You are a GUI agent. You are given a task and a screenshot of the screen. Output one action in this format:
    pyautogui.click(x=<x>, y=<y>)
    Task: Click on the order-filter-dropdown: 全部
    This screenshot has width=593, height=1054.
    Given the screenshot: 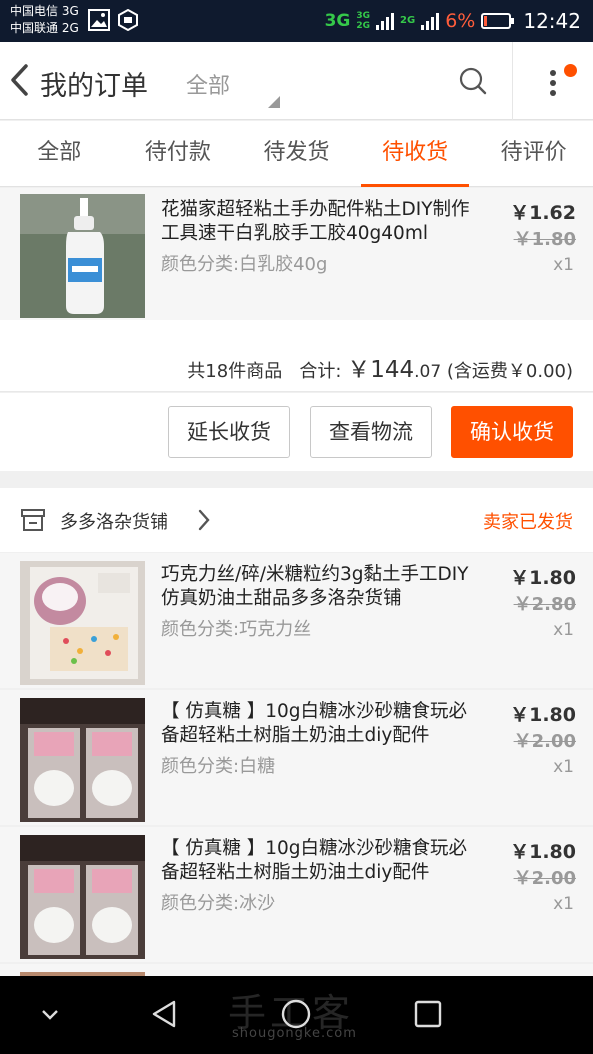 What is the action you would take?
    pyautogui.click(x=208, y=84)
    